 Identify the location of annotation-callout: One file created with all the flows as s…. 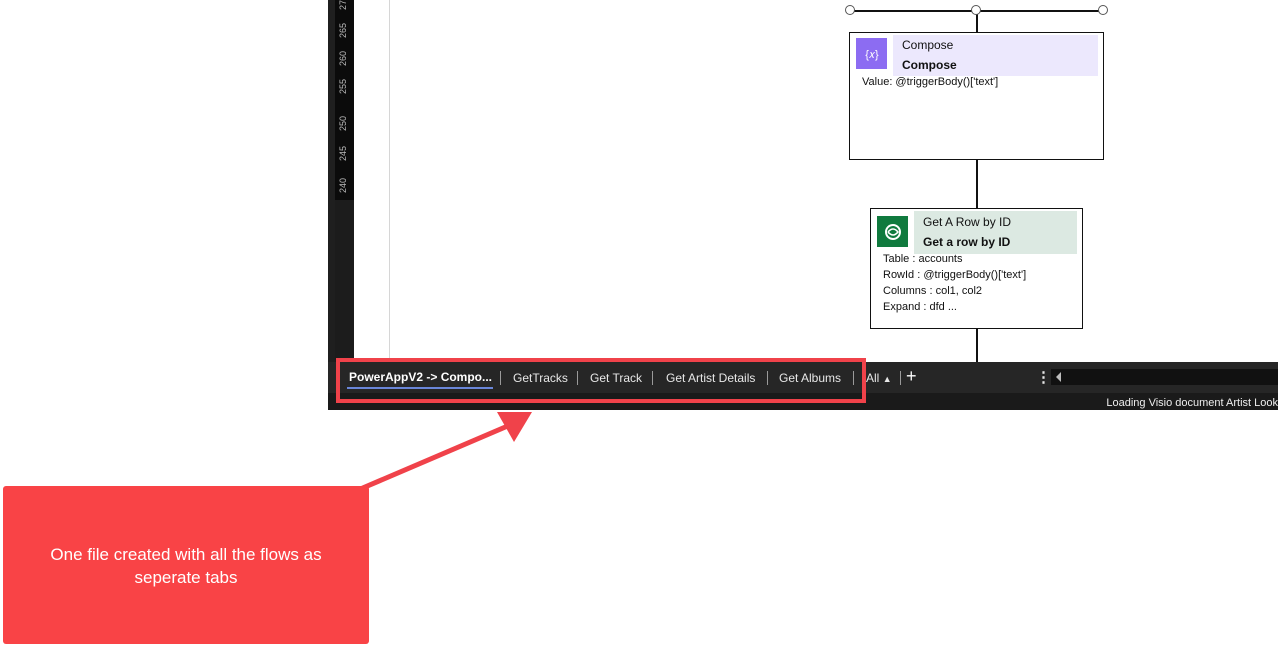
(186, 565).